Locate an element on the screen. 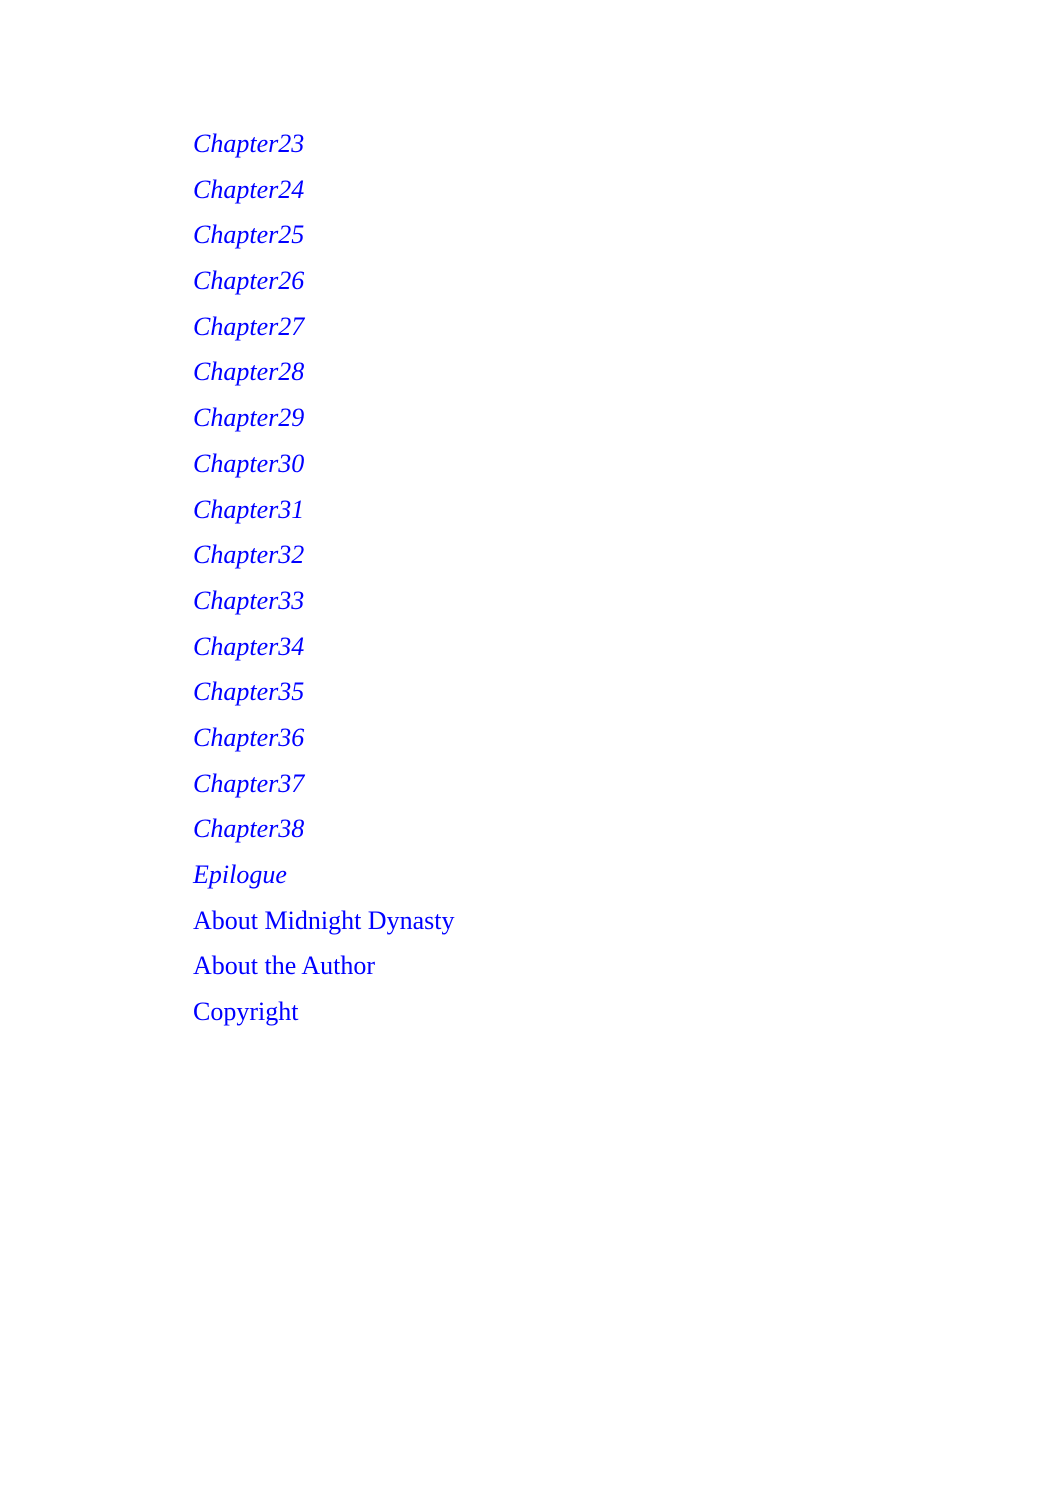 This screenshot has width=1062, height=1506. toc-link: Chapter36 is located at coordinates (248, 737).